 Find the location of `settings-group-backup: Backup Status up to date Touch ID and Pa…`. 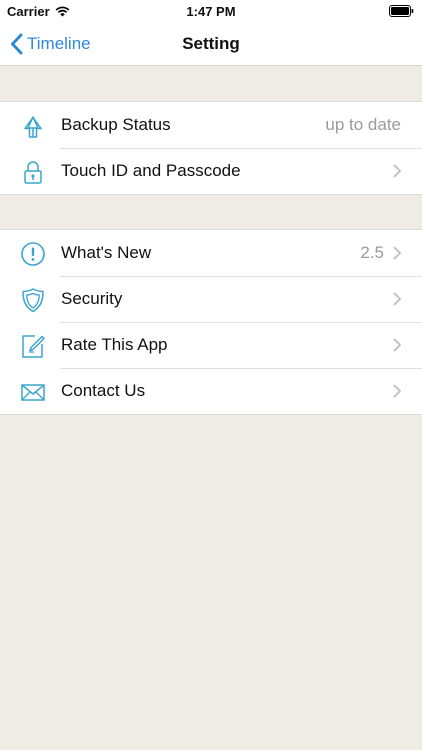

settings-group-backup: Backup Status up to date Touch ID and Pa… is located at coordinates (211, 148).